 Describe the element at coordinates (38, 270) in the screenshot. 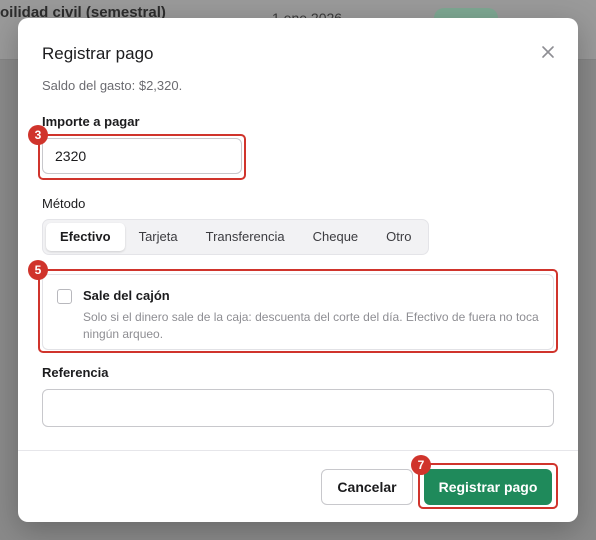

I see `drawer-step-badge: 5` at that location.